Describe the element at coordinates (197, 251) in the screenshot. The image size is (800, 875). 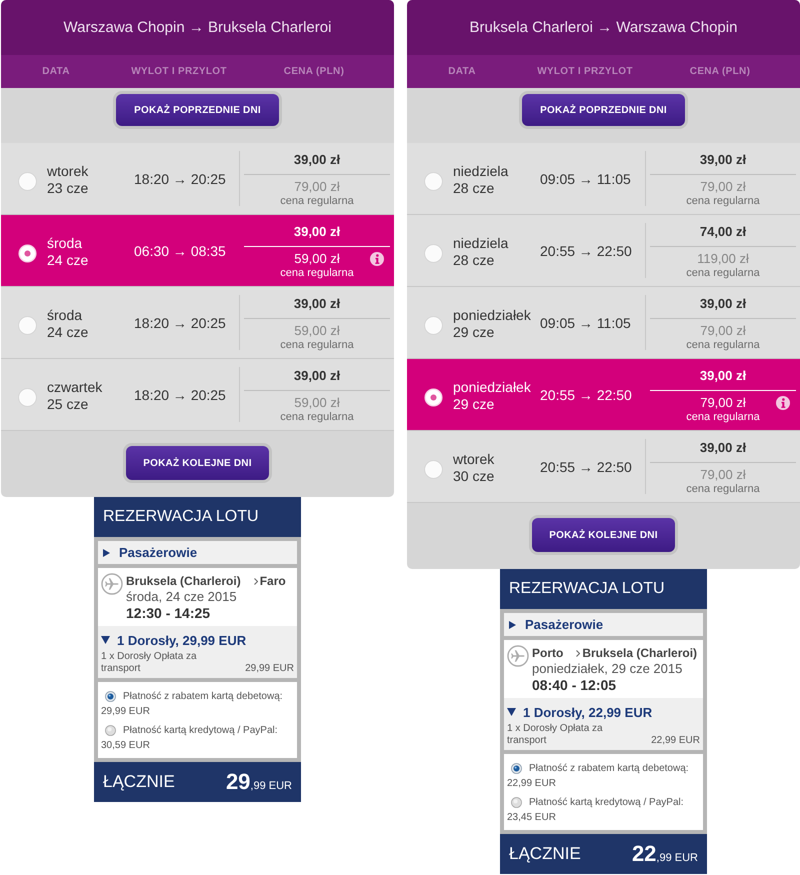
I see `flight-row: środa 24 cze 06:30 → 08:35 39,00 zł 59,00 zł cena regularna` at that location.